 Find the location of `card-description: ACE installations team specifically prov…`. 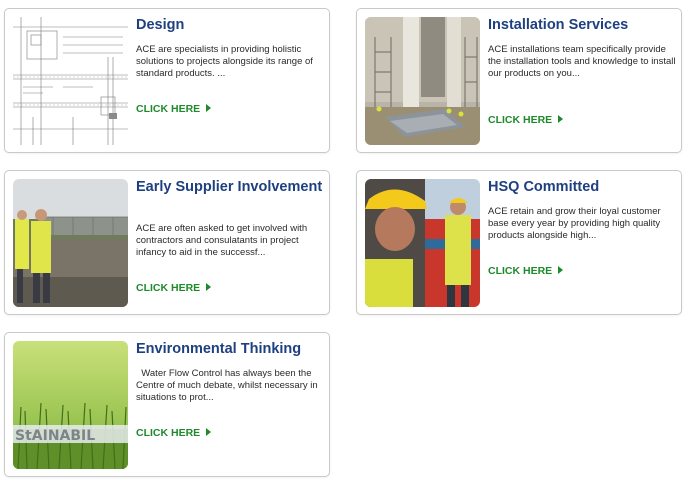

card-description: ACE installations team specifically prov… is located at coordinates (582, 61).